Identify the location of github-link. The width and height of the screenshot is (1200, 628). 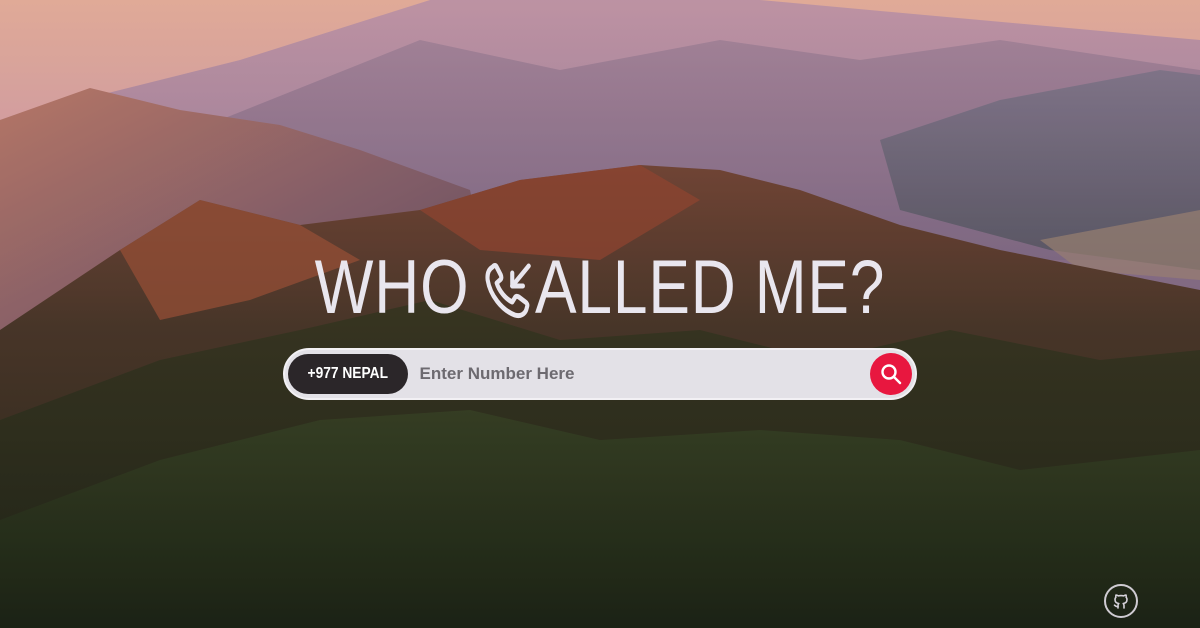
(1121, 601).